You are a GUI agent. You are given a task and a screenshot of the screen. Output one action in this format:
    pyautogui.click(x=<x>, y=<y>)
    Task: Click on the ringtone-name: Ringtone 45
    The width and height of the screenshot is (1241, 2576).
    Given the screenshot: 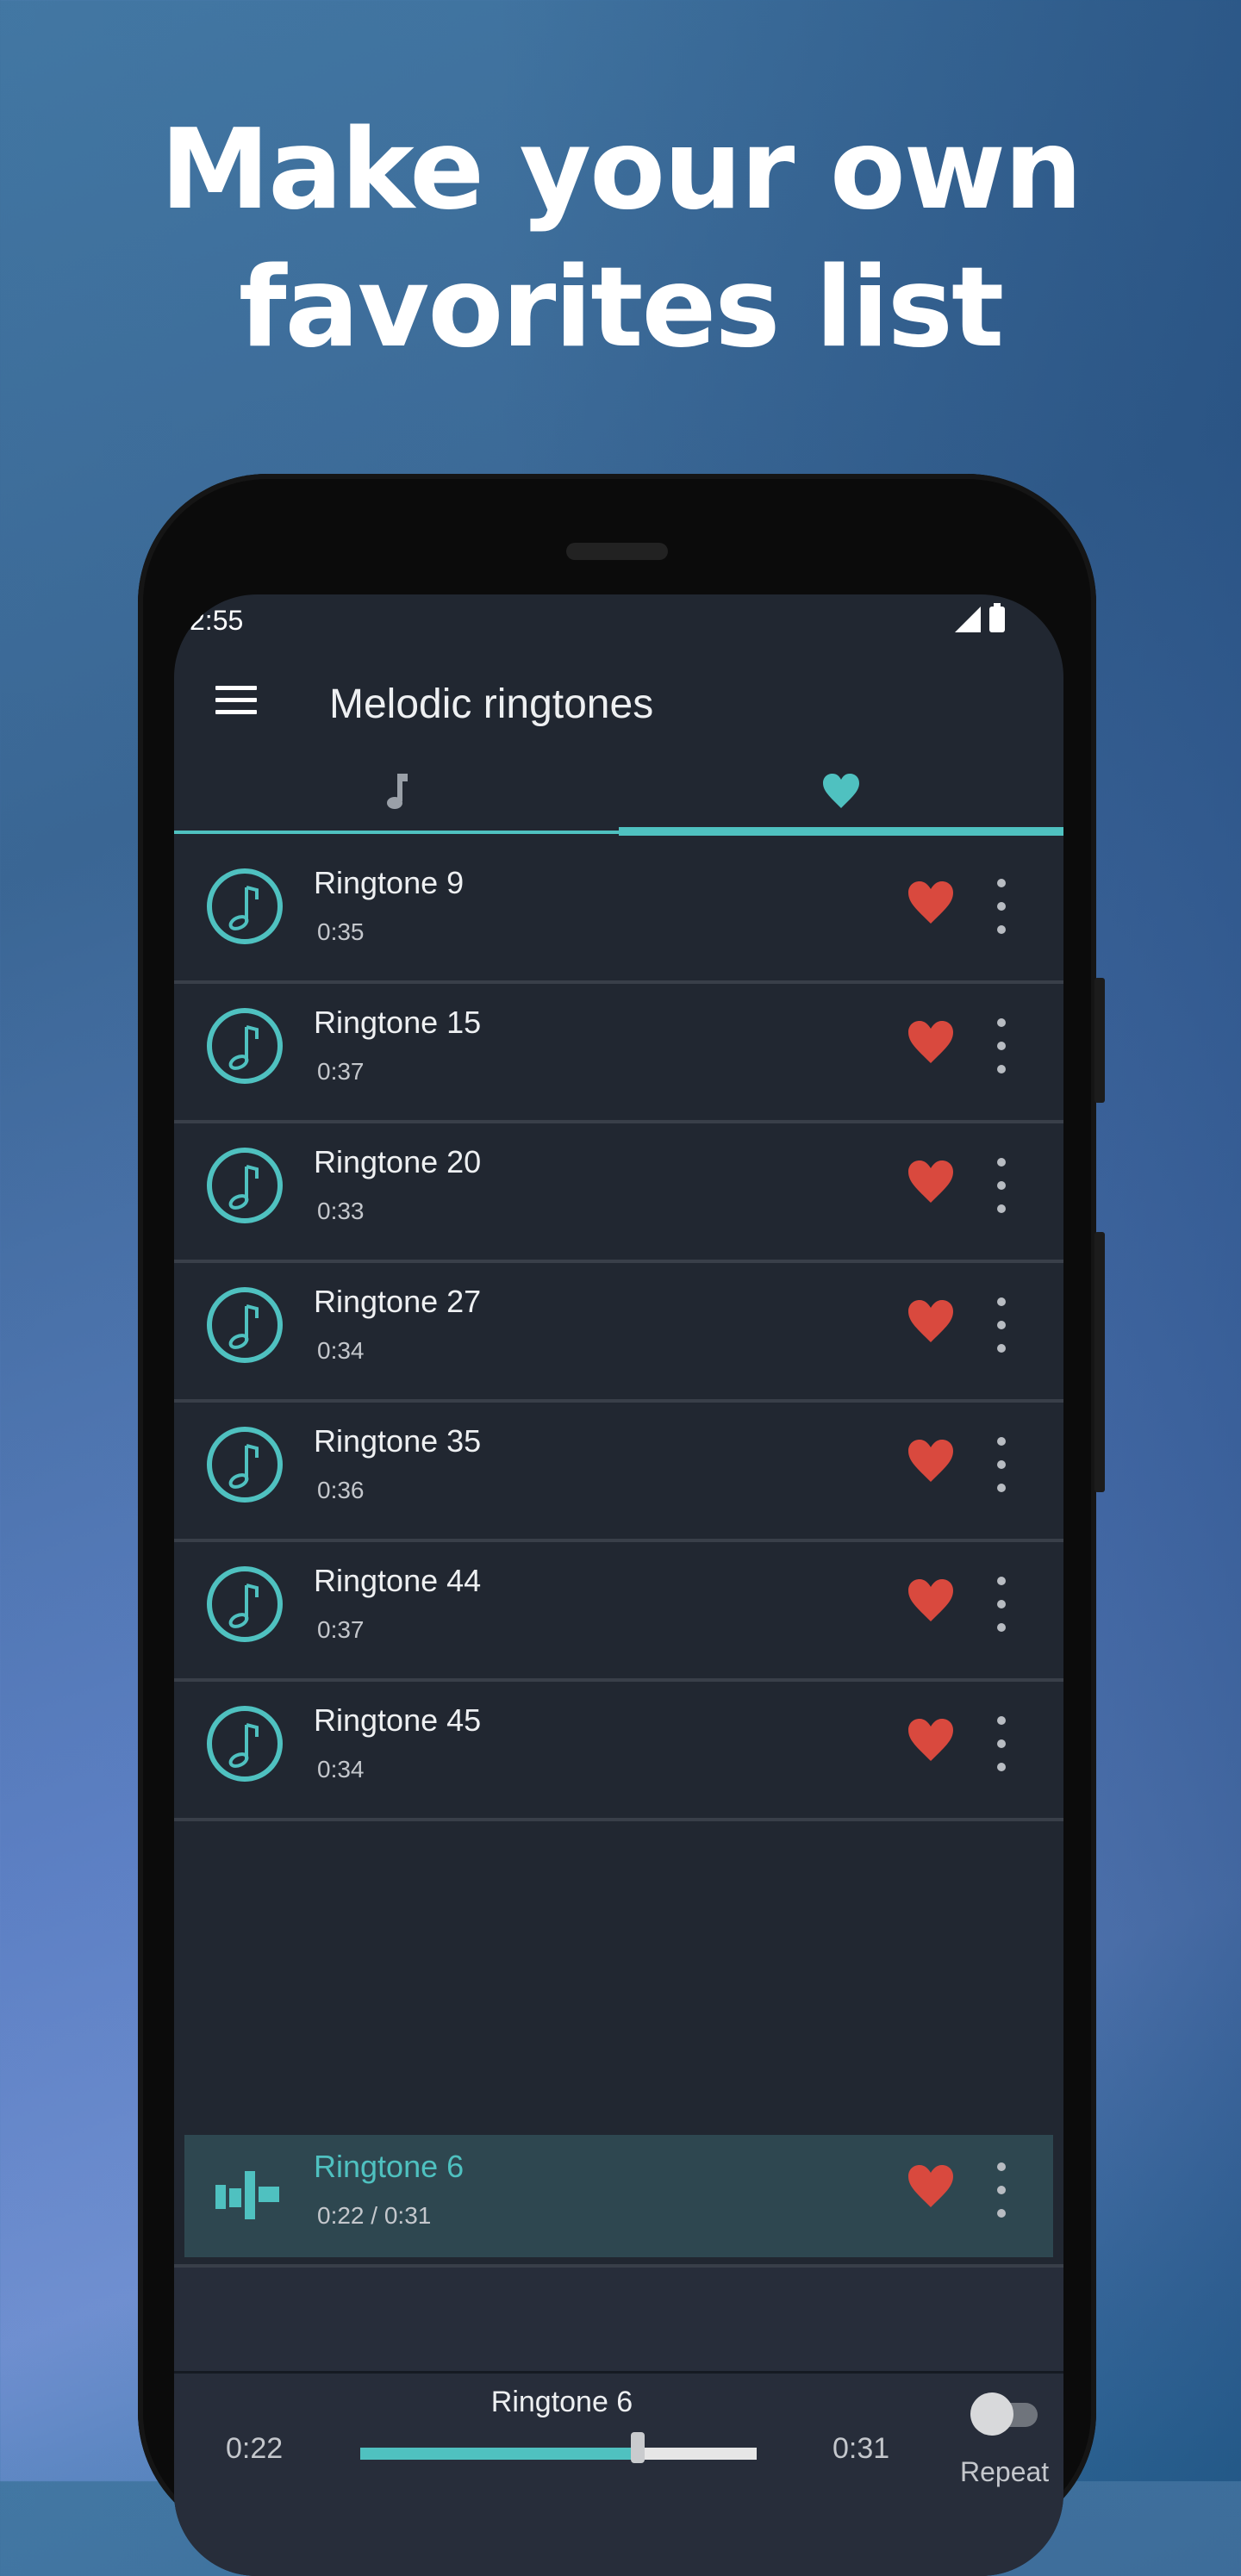 What is the action you would take?
    pyautogui.click(x=398, y=1720)
    